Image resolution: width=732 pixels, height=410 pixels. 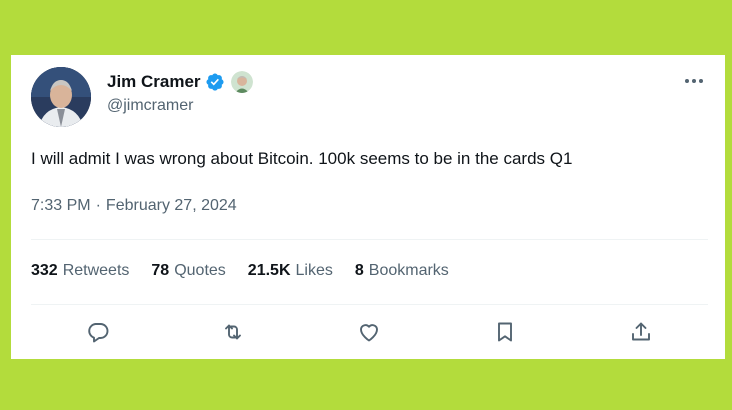 I want to click on reply-icon, so click(x=98, y=332).